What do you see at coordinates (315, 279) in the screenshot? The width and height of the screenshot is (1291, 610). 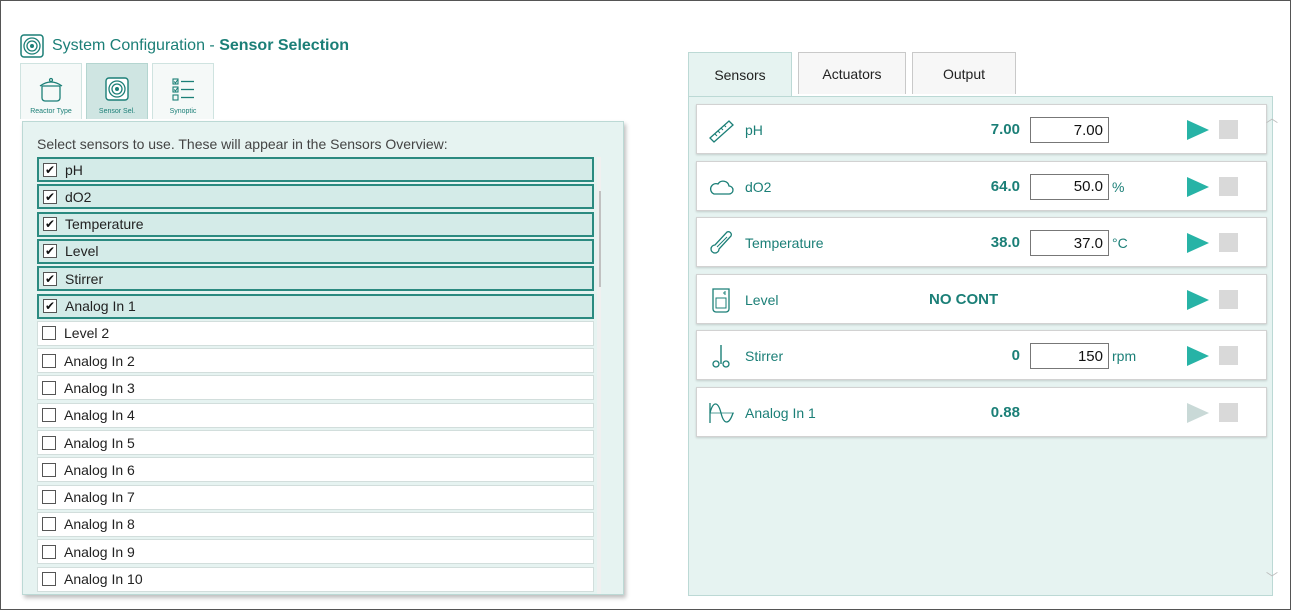 I see `sensor-list-item: ✔ Stirrer` at bounding box center [315, 279].